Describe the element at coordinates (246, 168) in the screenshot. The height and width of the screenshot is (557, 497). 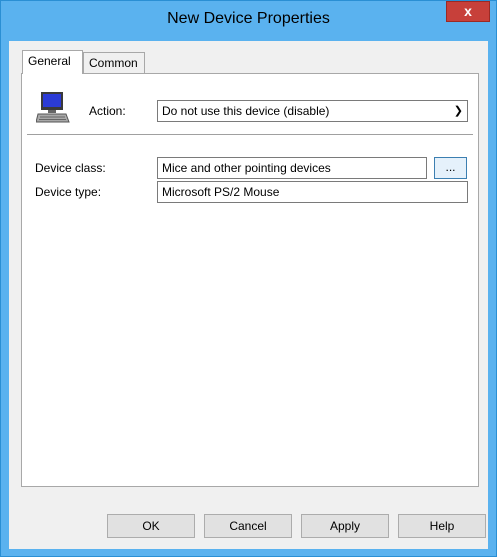
I see `device-class-value: Mice and other pointing devices` at that location.